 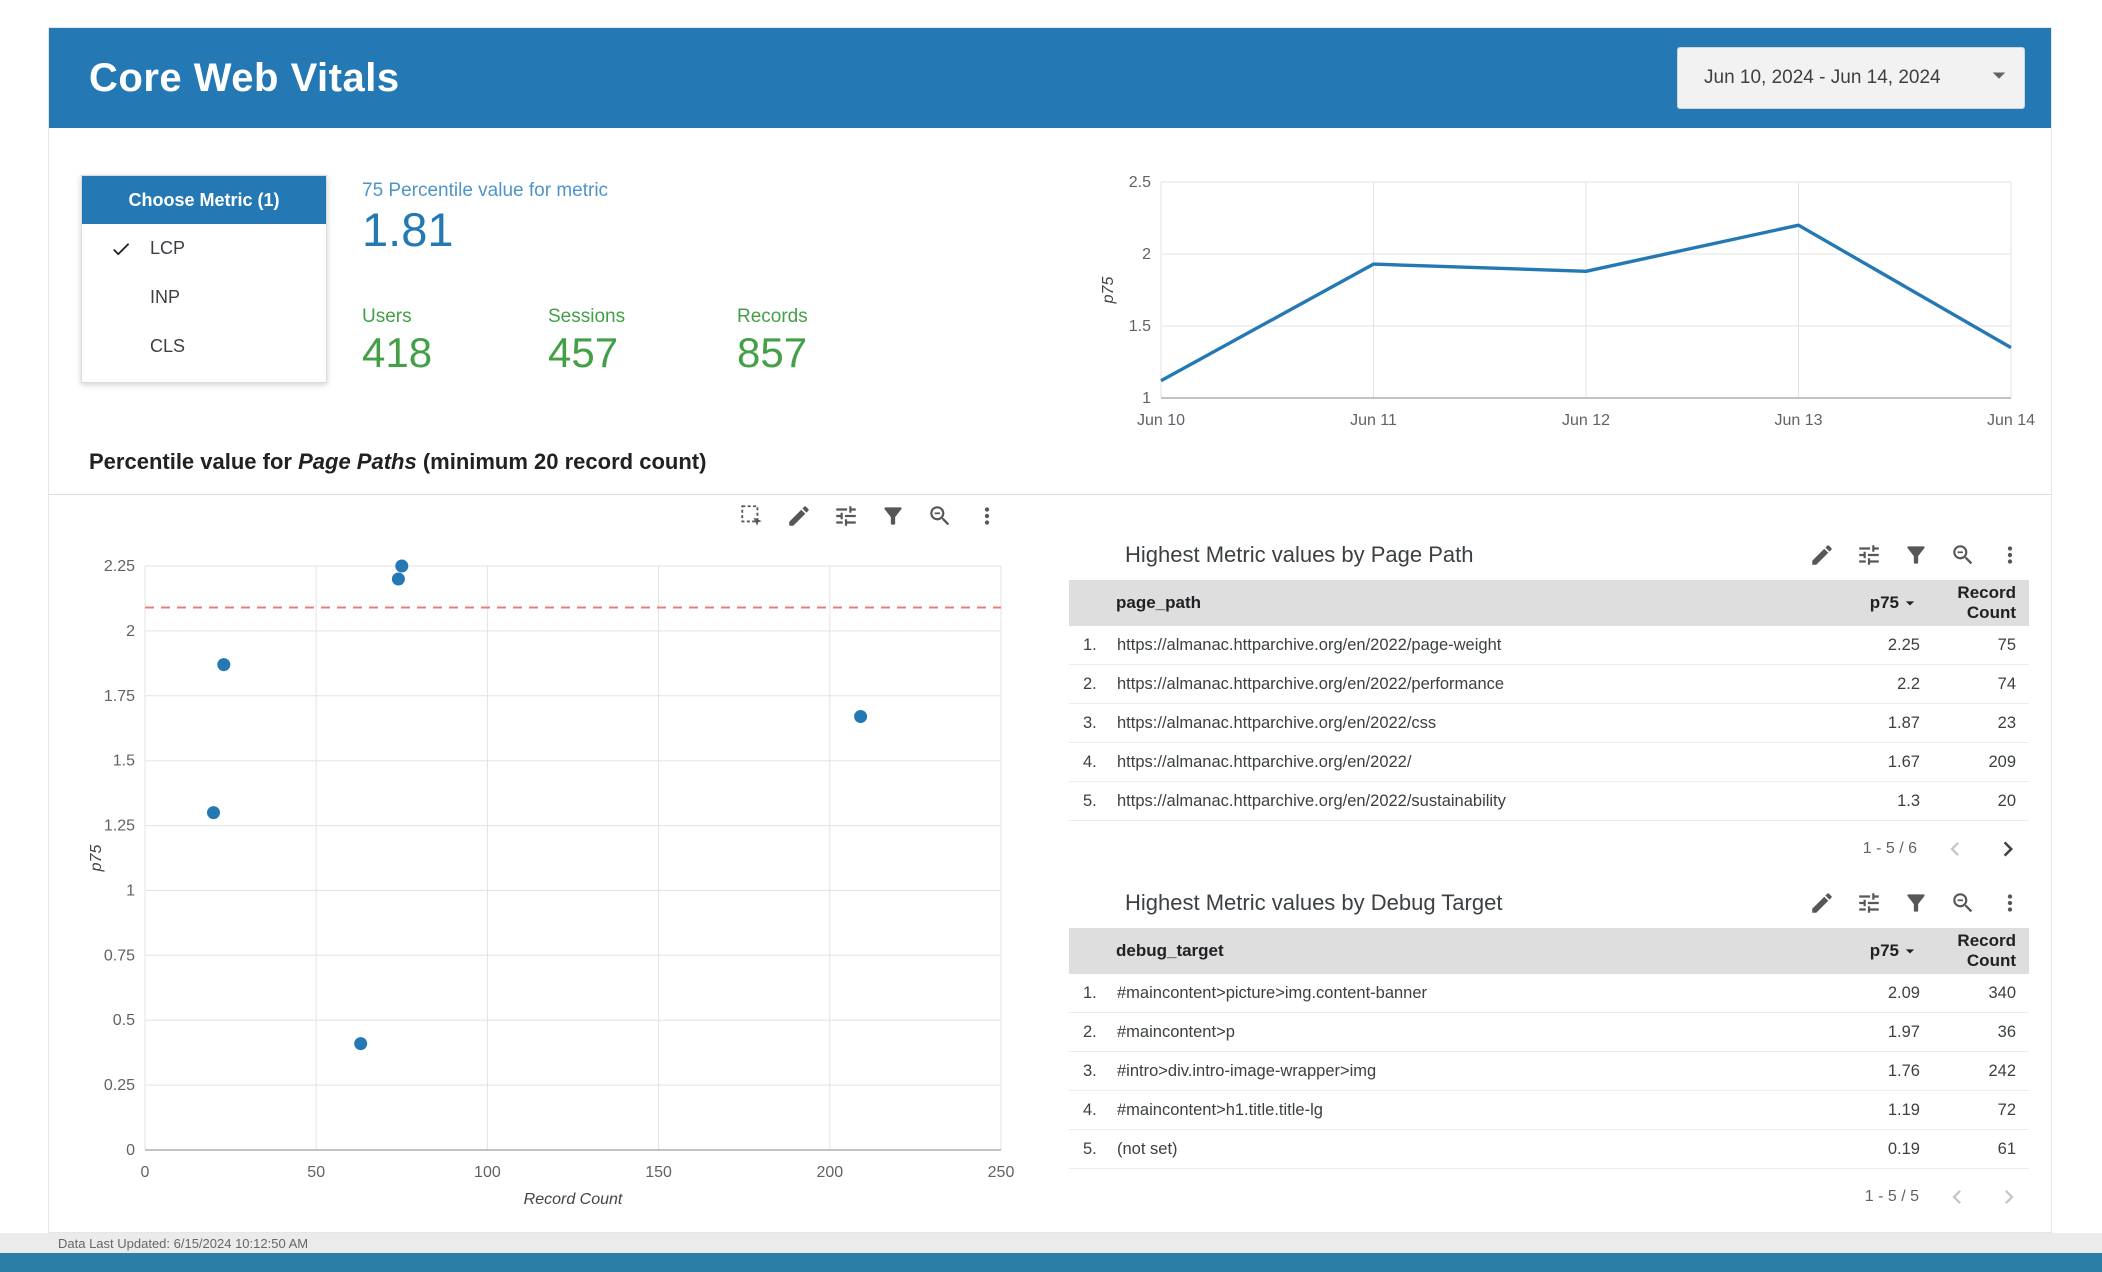 I want to click on svg-text: 0.25, so click(x=119, y=1085).